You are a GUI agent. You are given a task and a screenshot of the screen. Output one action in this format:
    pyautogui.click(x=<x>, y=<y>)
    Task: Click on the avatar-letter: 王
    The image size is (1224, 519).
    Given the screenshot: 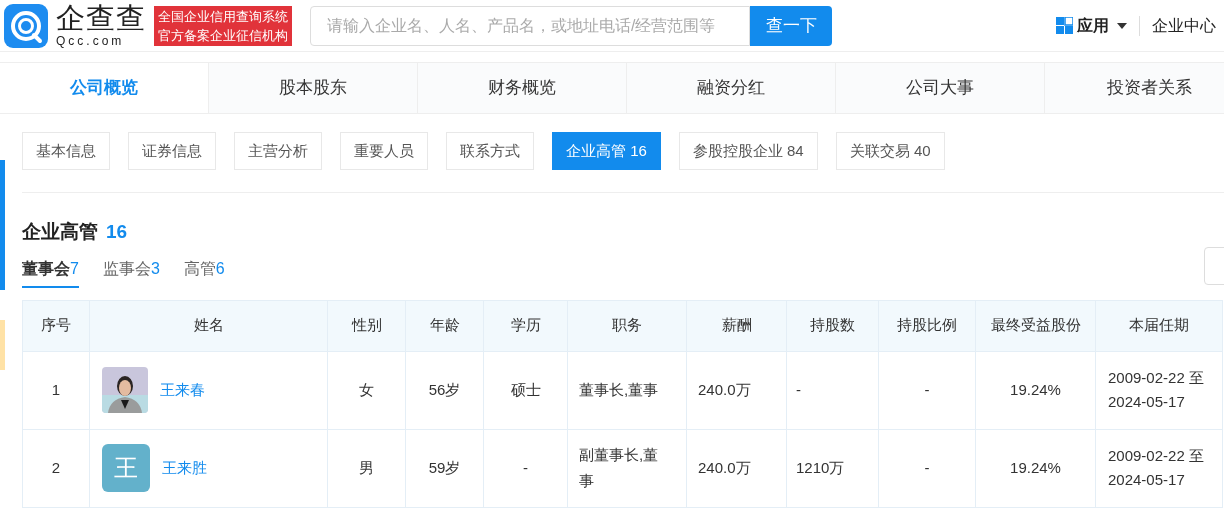 What is the action you would take?
    pyautogui.click(x=126, y=468)
    